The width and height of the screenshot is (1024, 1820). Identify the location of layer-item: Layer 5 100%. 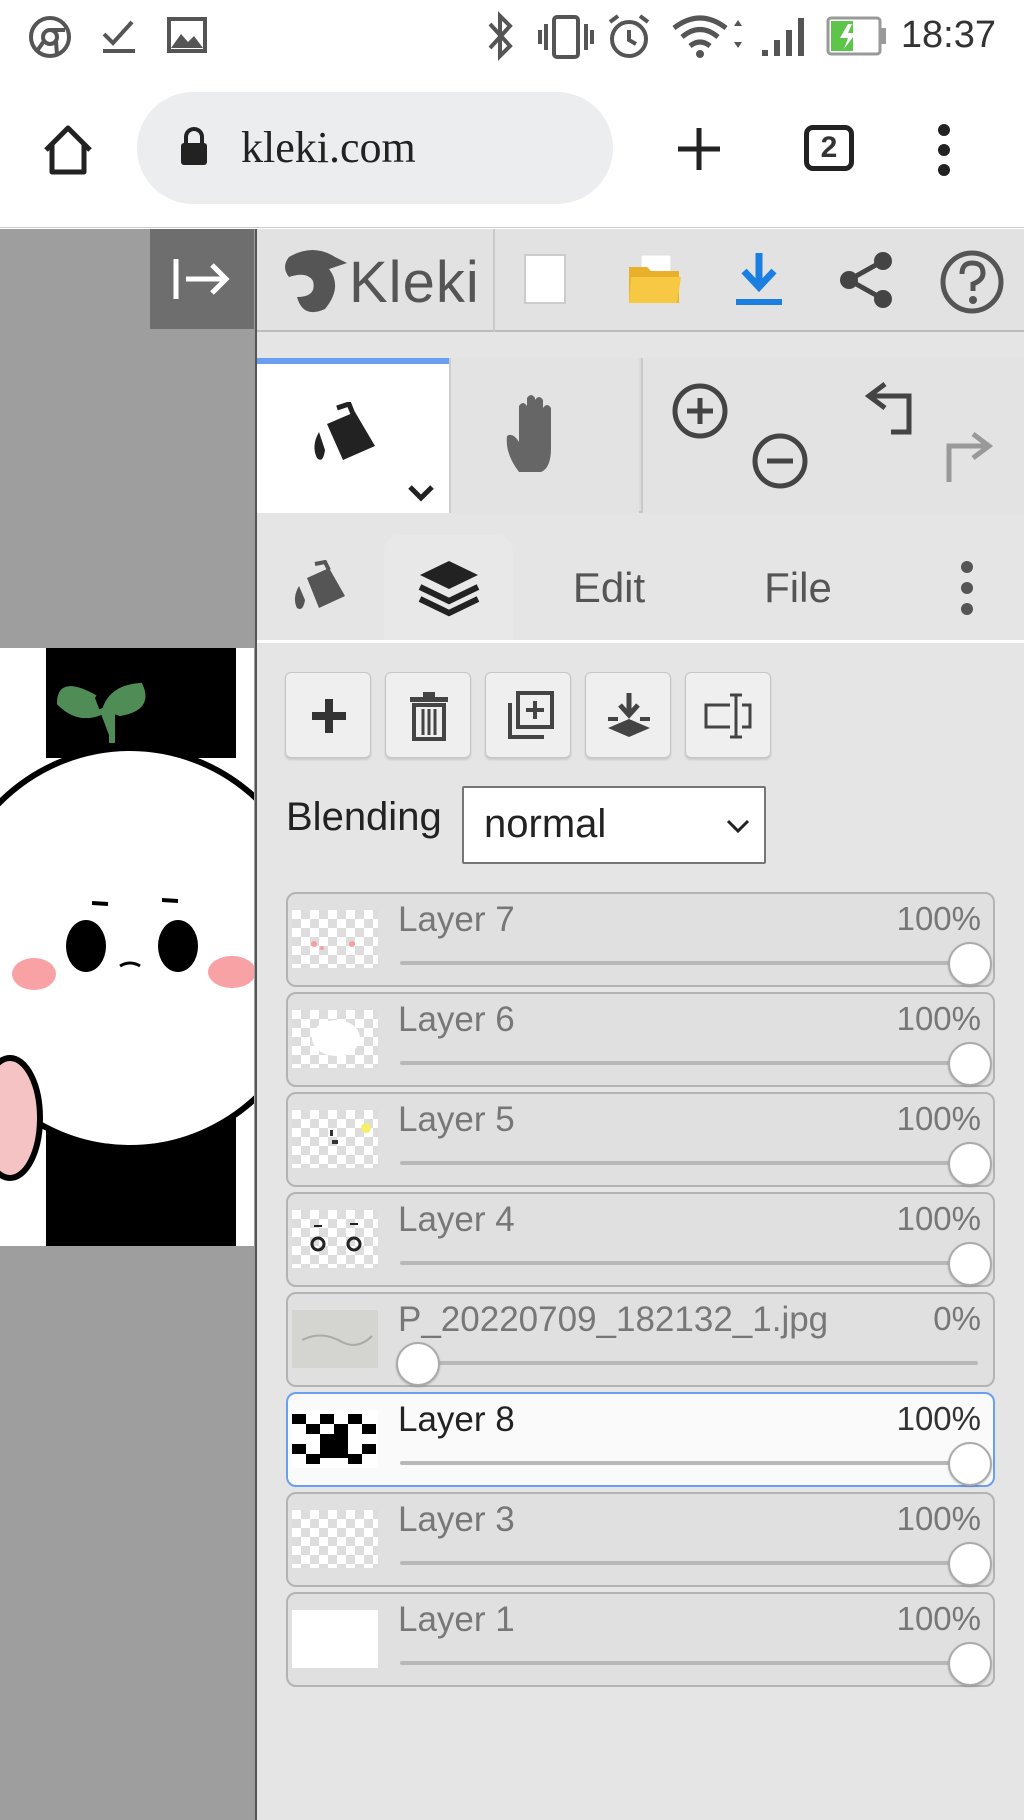
(640, 1139).